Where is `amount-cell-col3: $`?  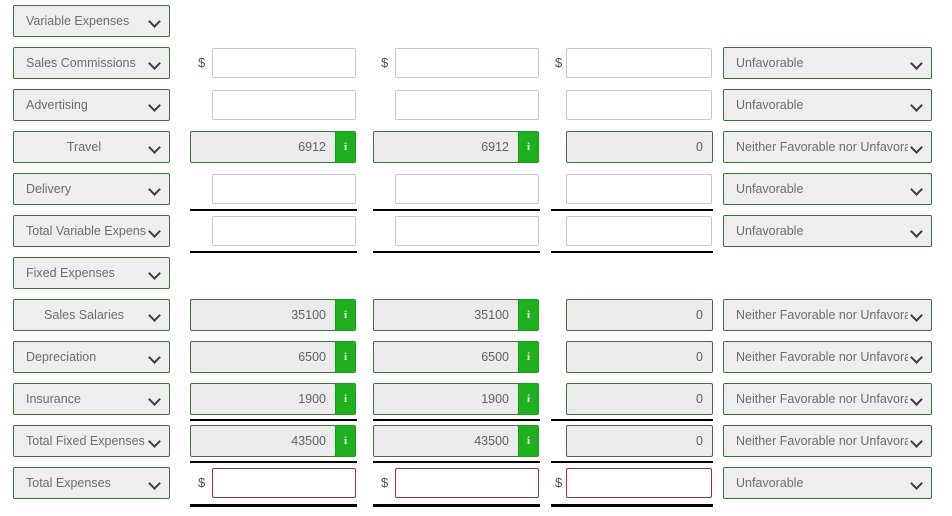
amount-cell-col3: $ is located at coordinates (632, 483).